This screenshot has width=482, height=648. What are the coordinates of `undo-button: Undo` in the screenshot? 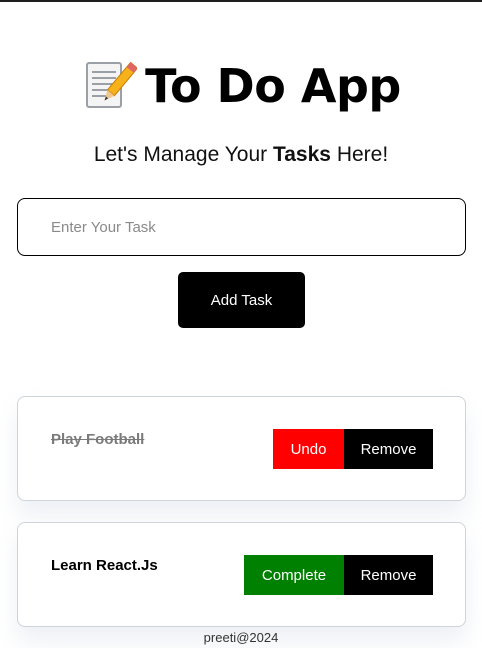 It's located at (308, 449).